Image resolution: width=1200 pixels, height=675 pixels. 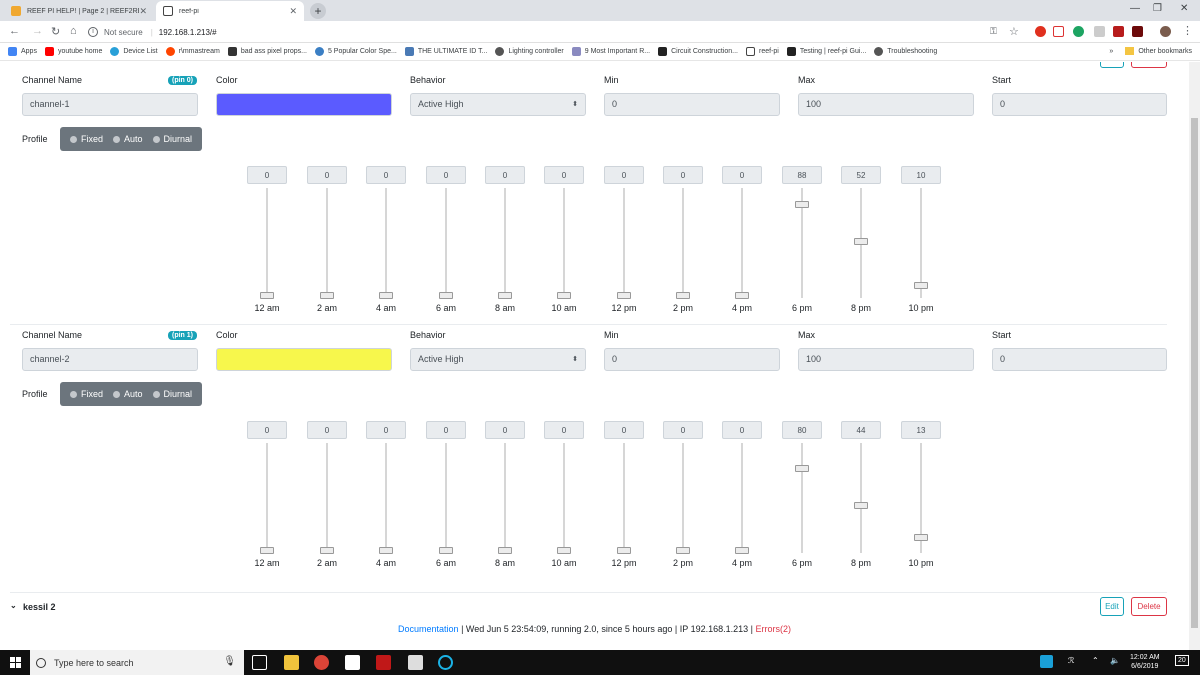 I want to click on errors-link: Errors(2), so click(x=773, y=629).